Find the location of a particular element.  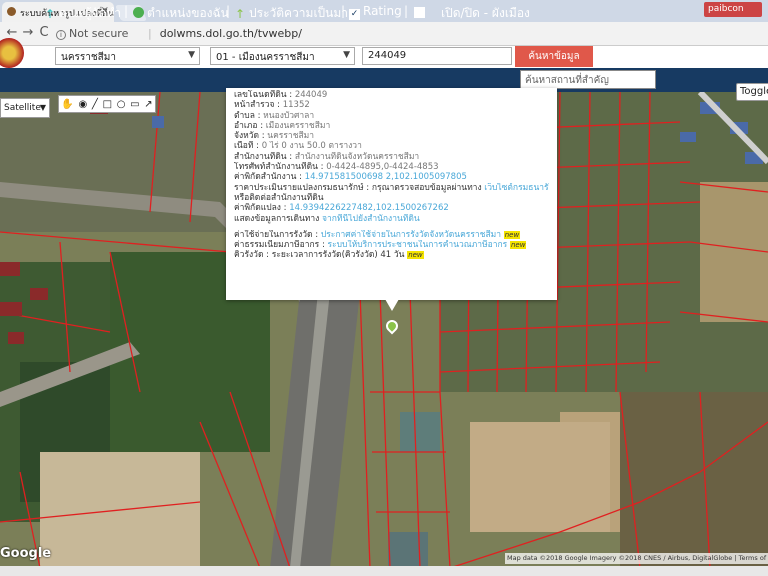

province-select-value: นครราชสีมา is located at coordinates (88, 57).